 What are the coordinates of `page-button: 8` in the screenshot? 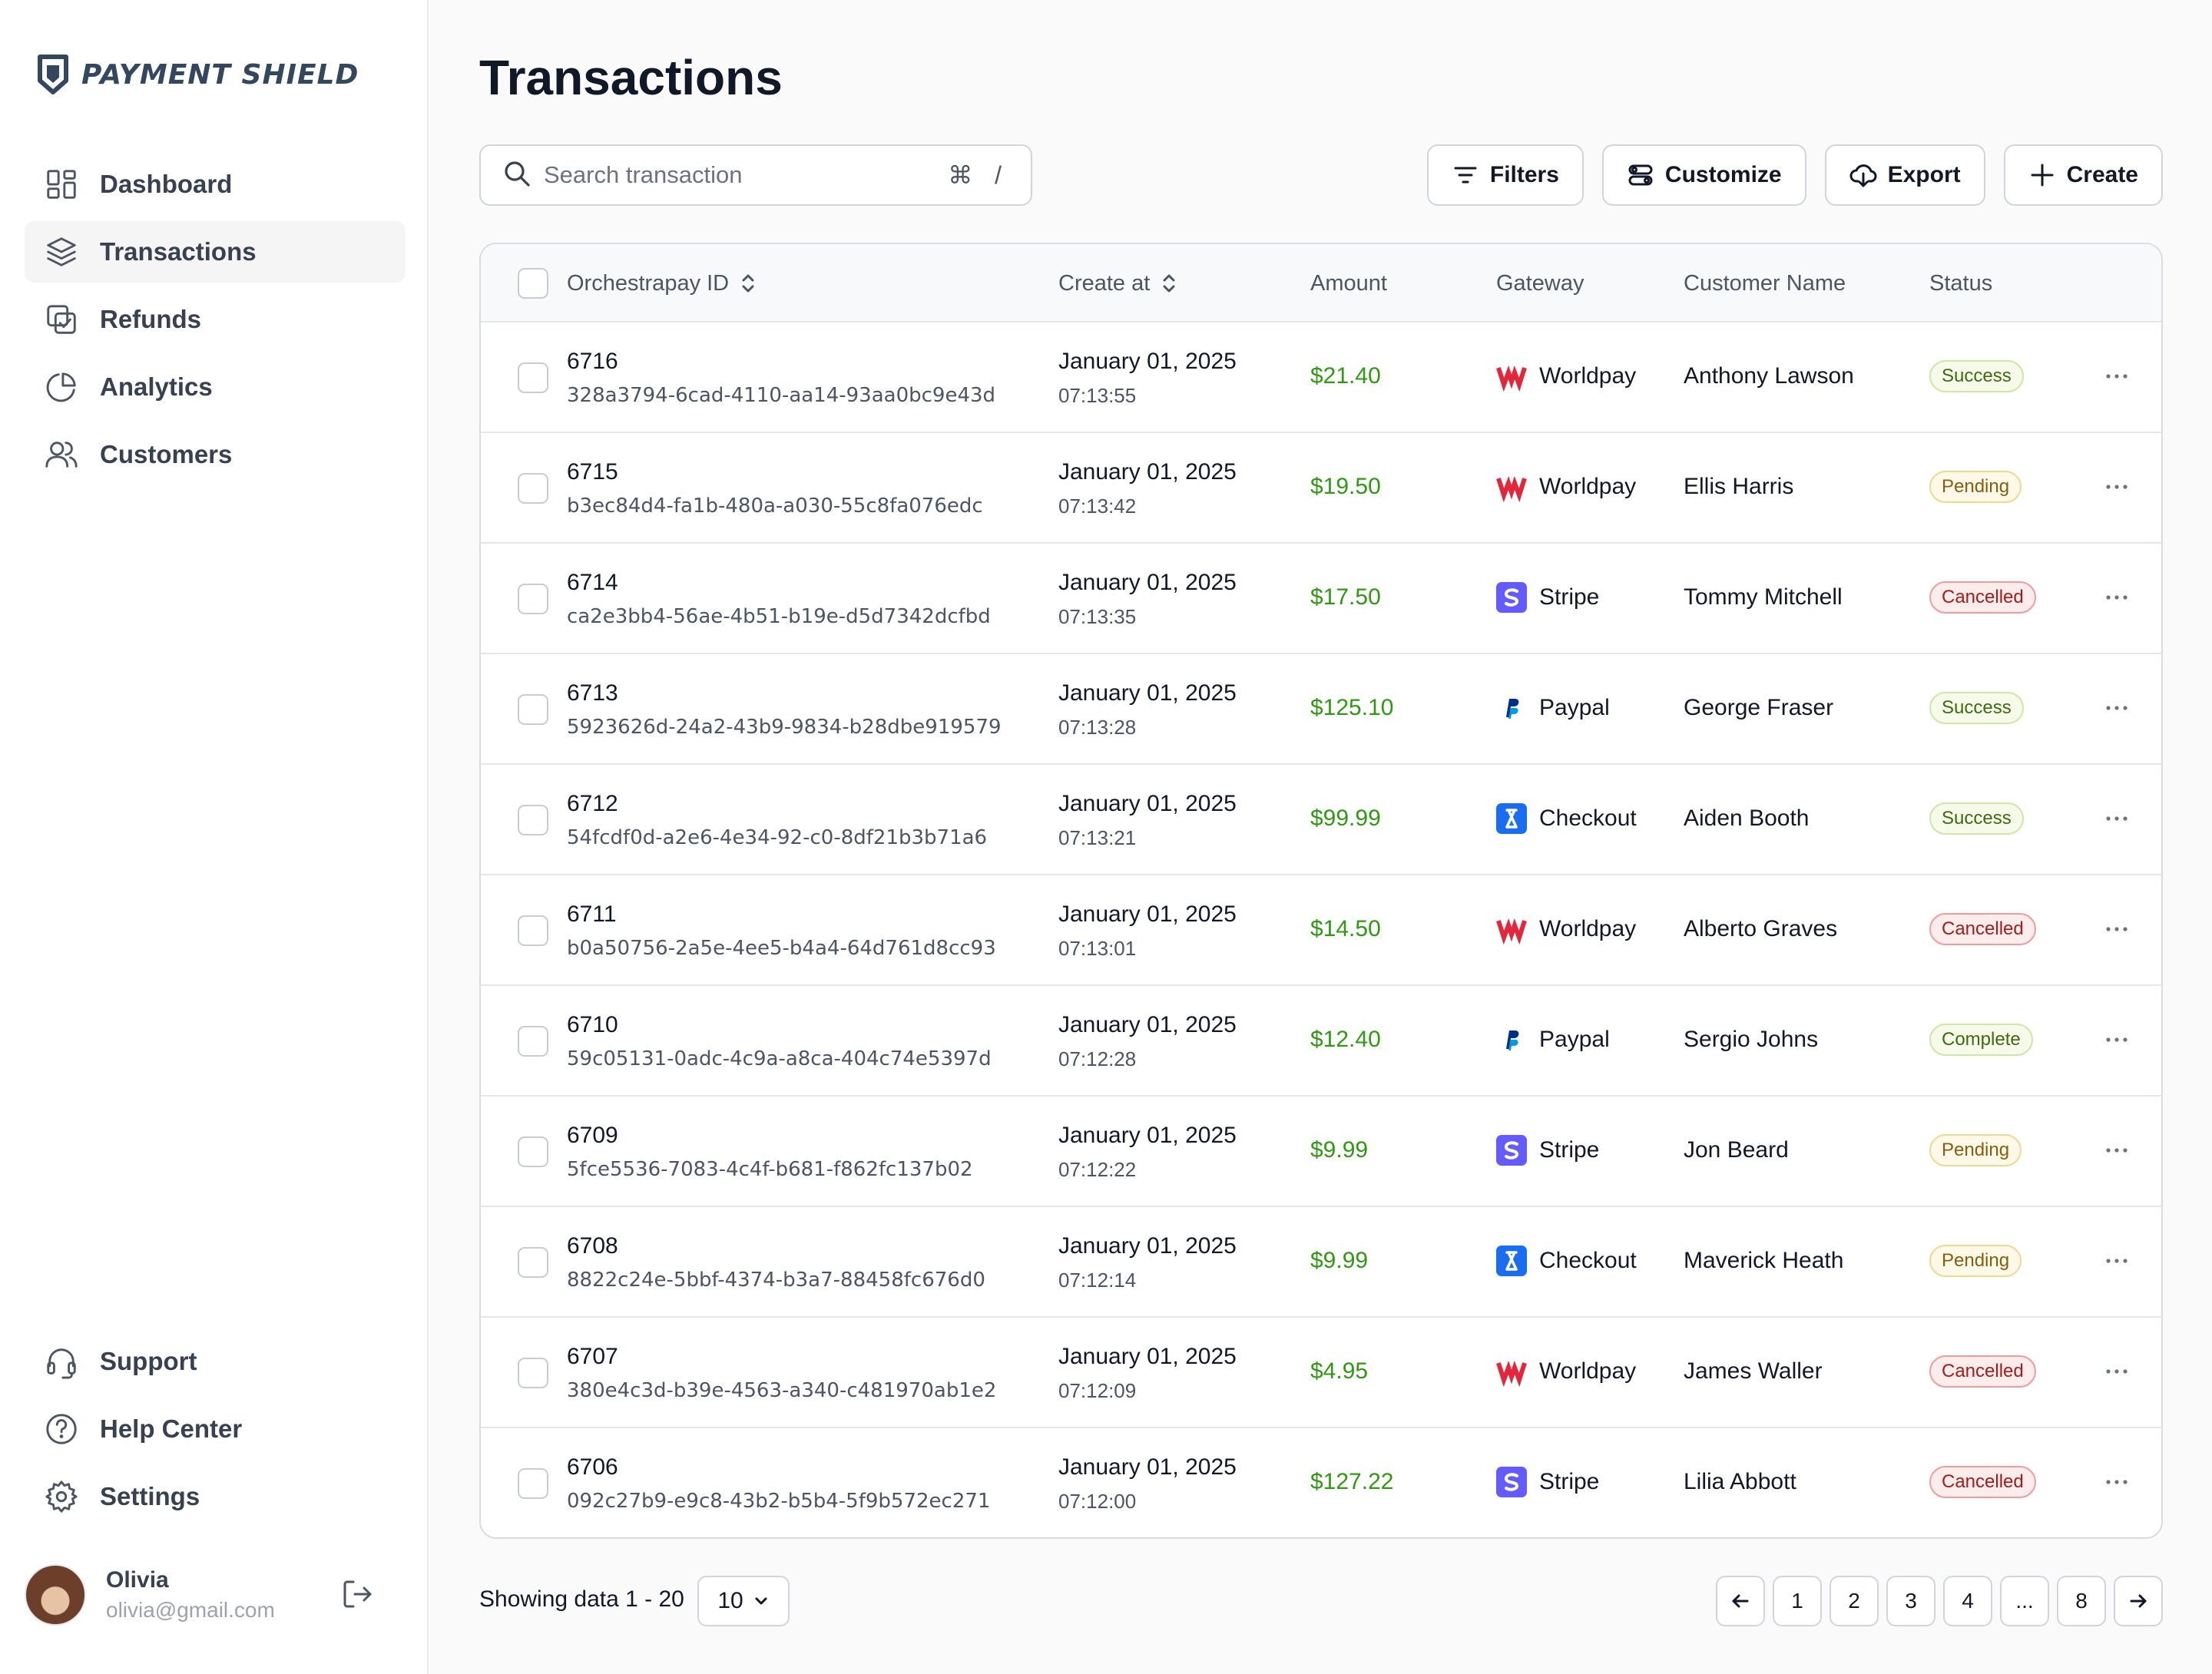 It's located at (2081, 1601).